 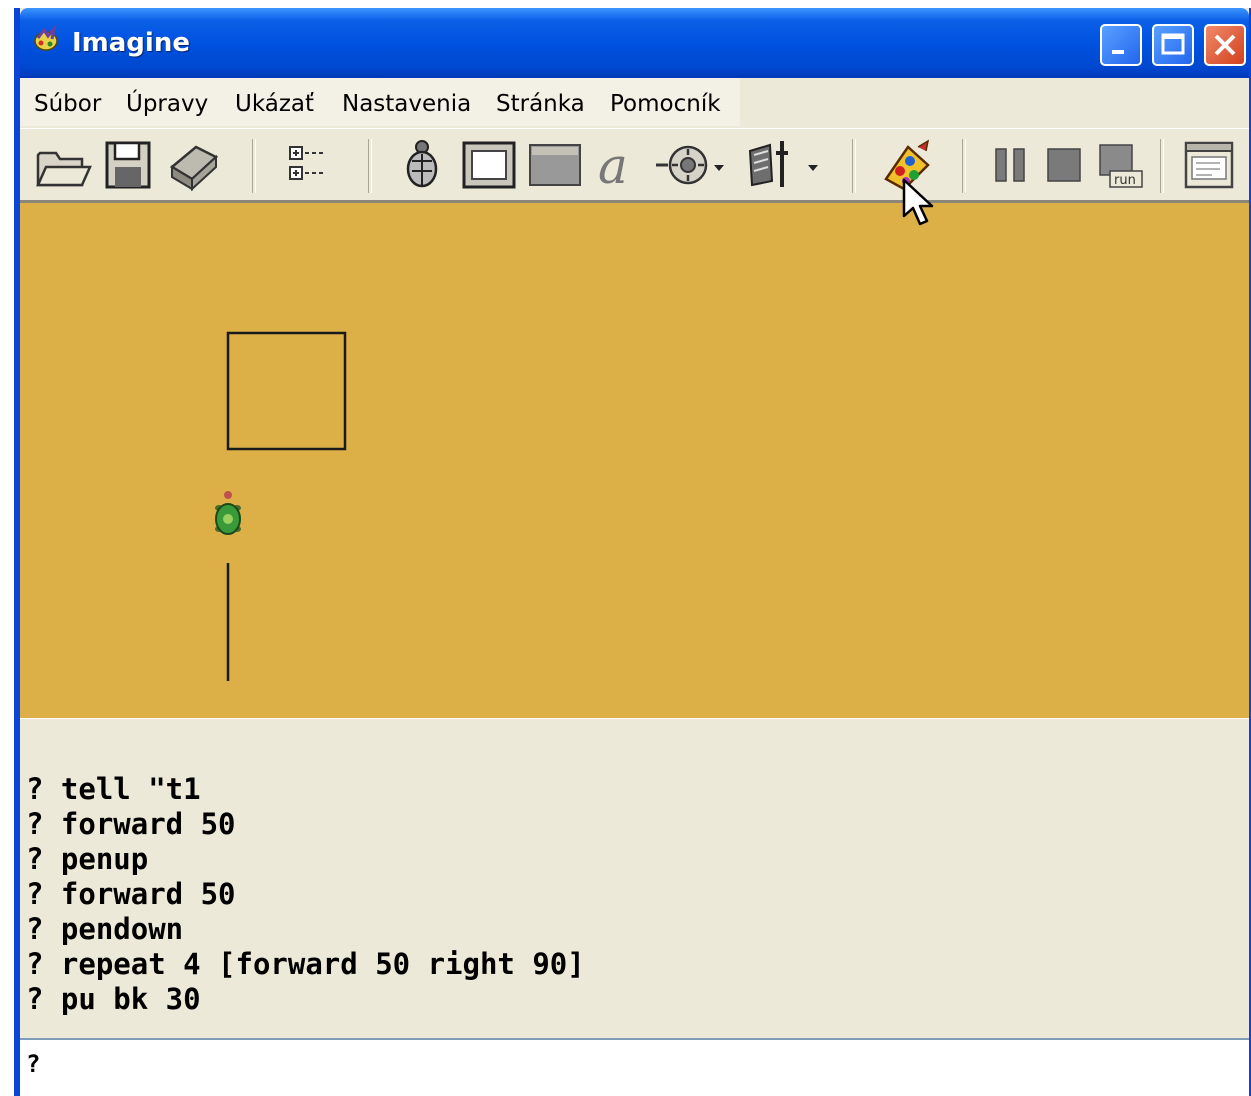 What do you see at coordinates (46, 37) in the screenshot?
I see `app-icon` at bounding box center [46, 37].